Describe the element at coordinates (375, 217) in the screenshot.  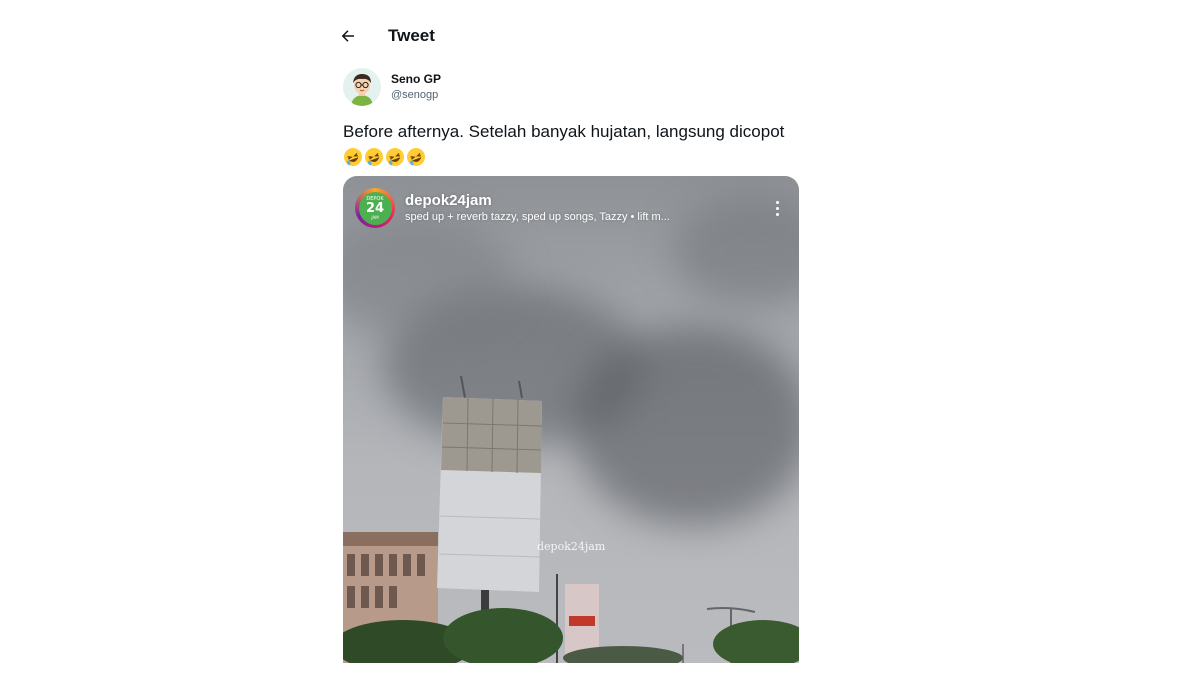
I see `logo-text-bottom: JAM` at that location.